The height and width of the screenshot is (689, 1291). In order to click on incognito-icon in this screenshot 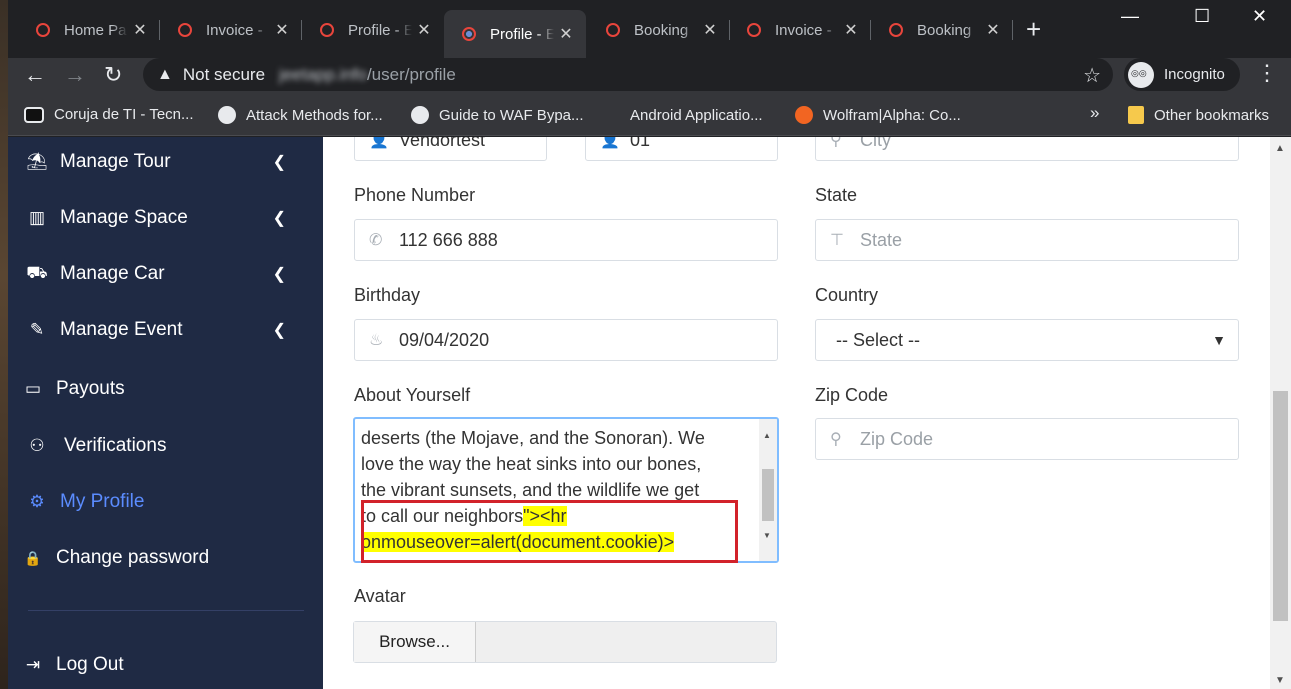, I will do `click(1141, 74)`.